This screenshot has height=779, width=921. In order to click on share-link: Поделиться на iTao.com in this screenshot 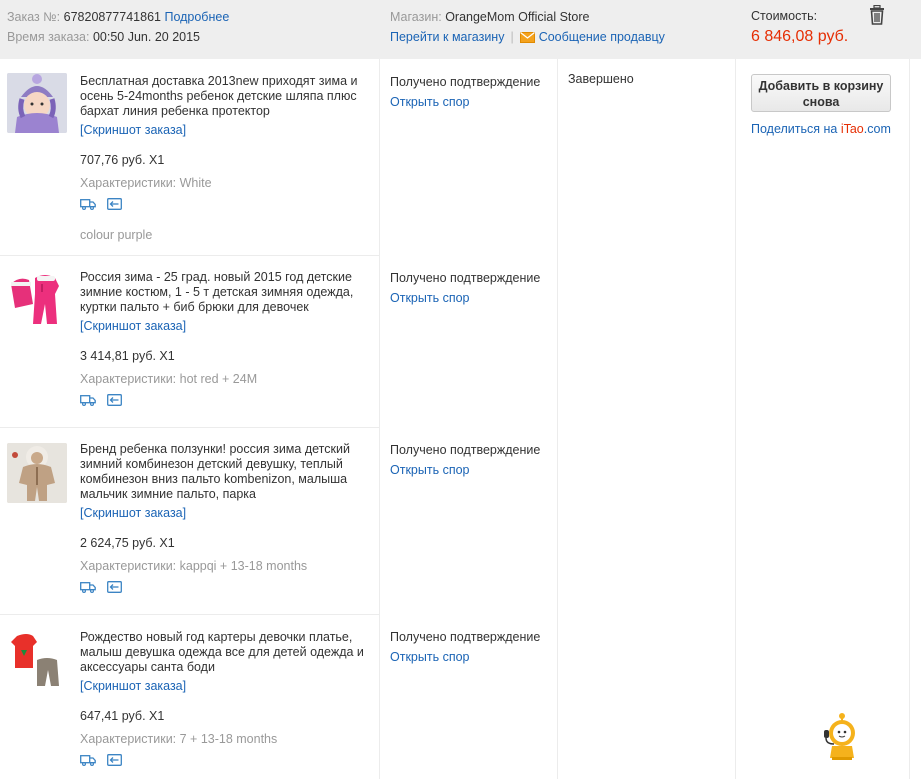, I will do `click(821, 129)`.